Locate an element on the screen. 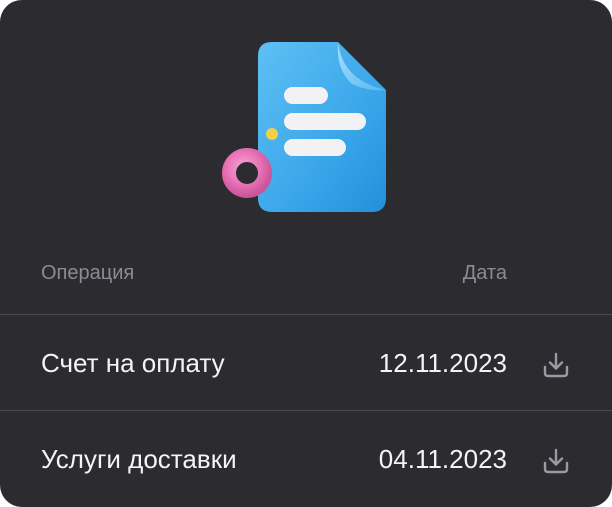  table-header: Операция Дата is located at coordinates (306, 282).